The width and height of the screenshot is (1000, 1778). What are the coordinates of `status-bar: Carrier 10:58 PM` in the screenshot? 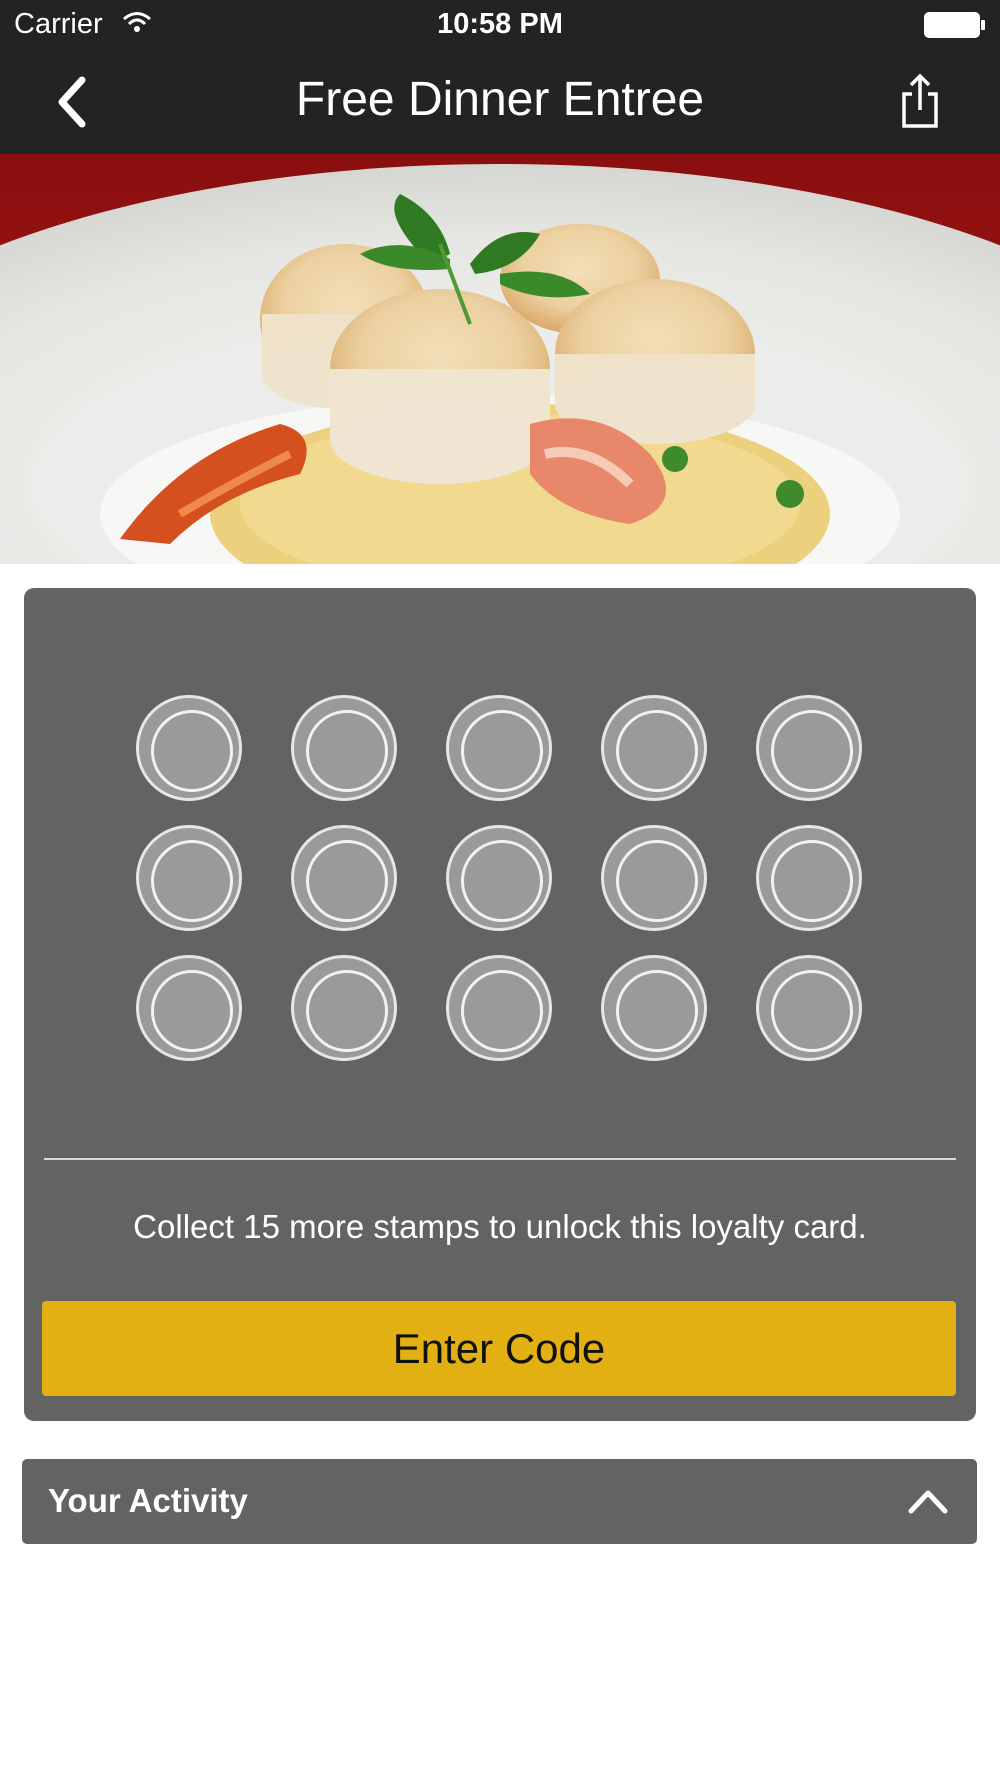 It's located at (500, 25).